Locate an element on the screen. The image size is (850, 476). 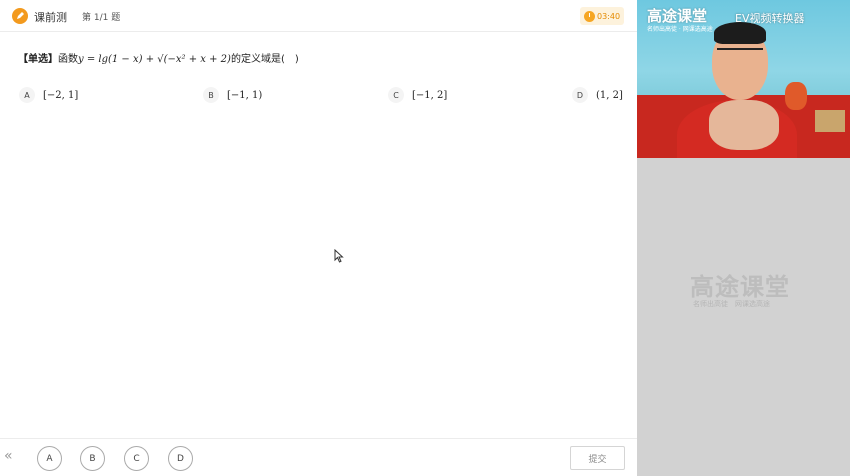
option-value: [−1, 1) is located at coordinates (245, 95).